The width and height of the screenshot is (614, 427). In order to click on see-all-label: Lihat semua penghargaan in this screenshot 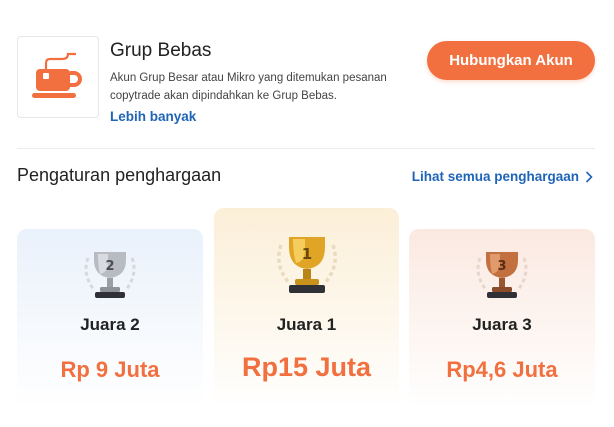, I will do `click(495, 176)`.